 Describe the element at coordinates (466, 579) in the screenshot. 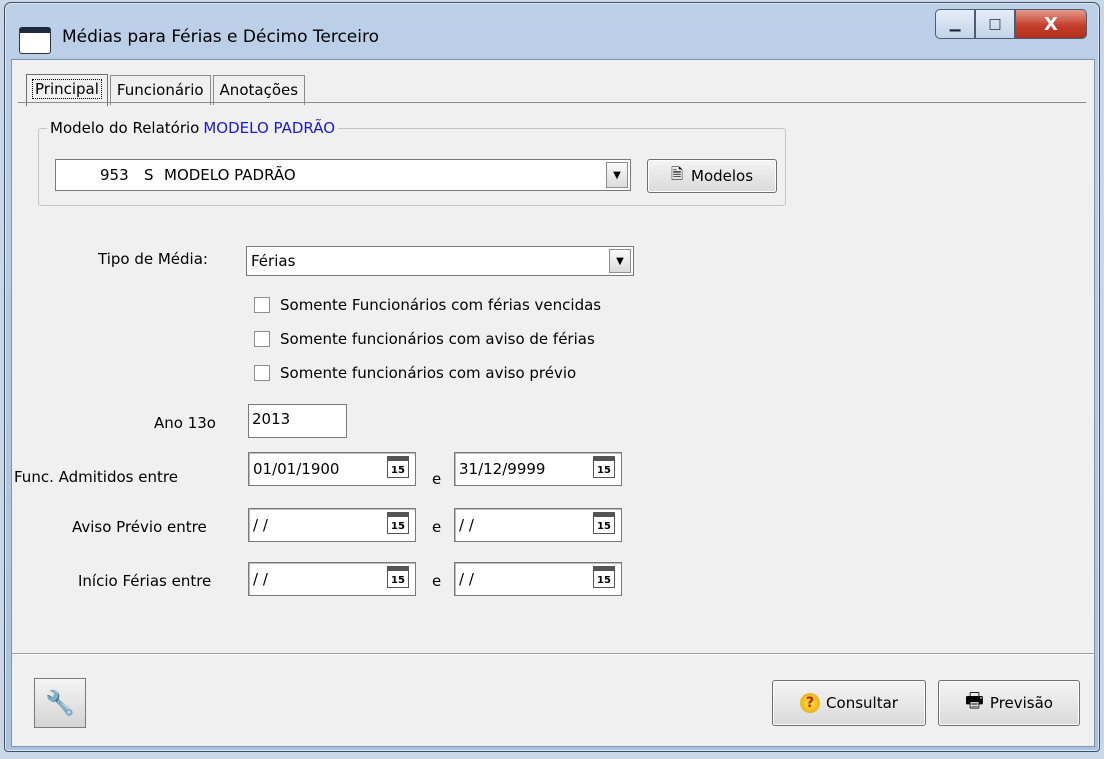

I see `inicio-ferias-to-value: / /` at that location.